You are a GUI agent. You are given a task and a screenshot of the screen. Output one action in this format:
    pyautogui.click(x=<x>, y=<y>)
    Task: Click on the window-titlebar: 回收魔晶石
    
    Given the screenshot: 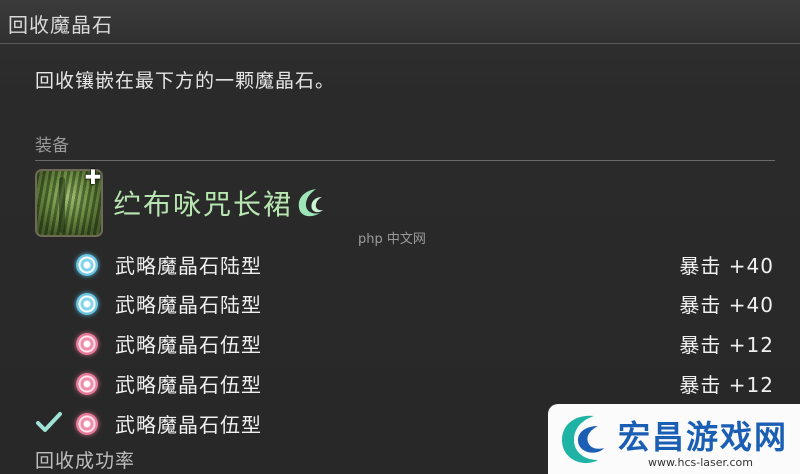 What is the action you would take?
    pyautogui.click(x=400, y=22)
    